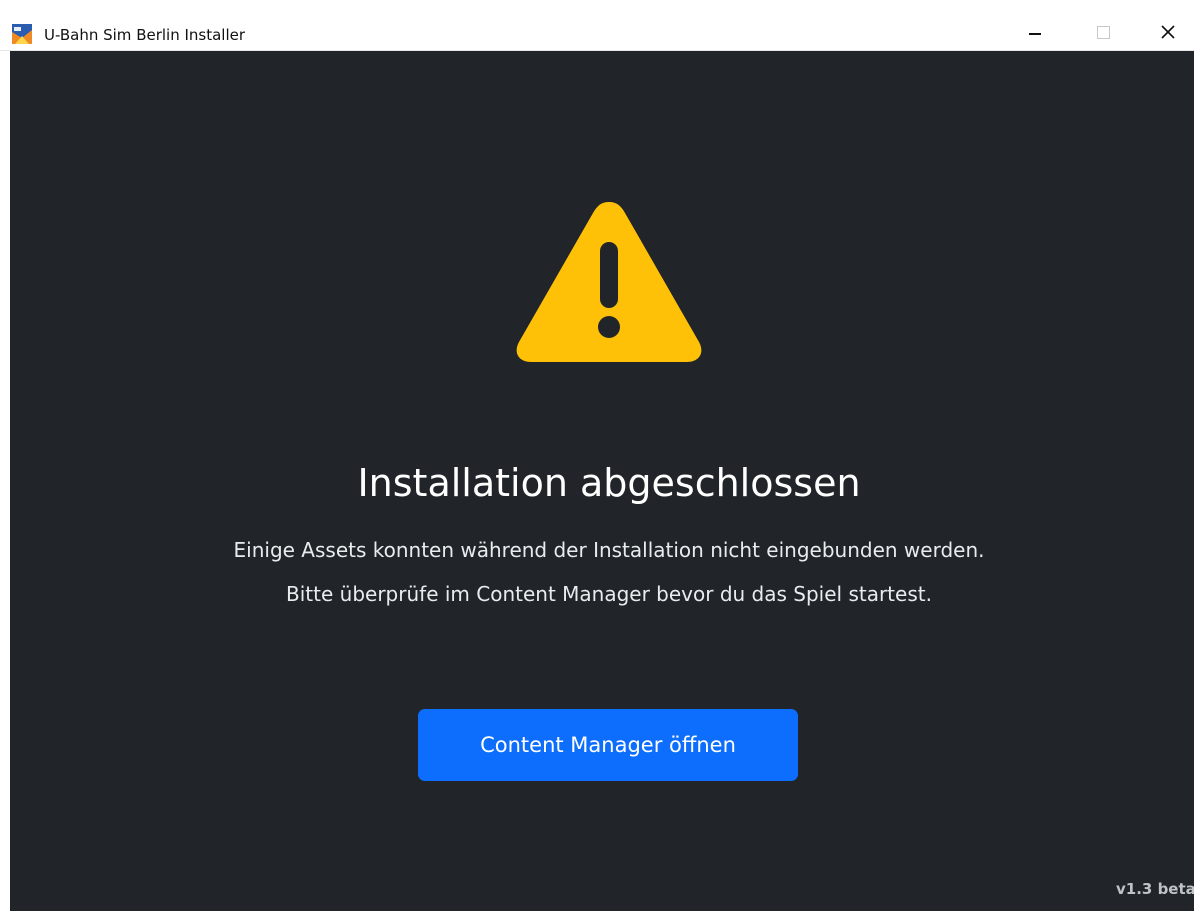 This screenshot has width=1194, height=911. I want to click on app-icon, so click(22, 34).